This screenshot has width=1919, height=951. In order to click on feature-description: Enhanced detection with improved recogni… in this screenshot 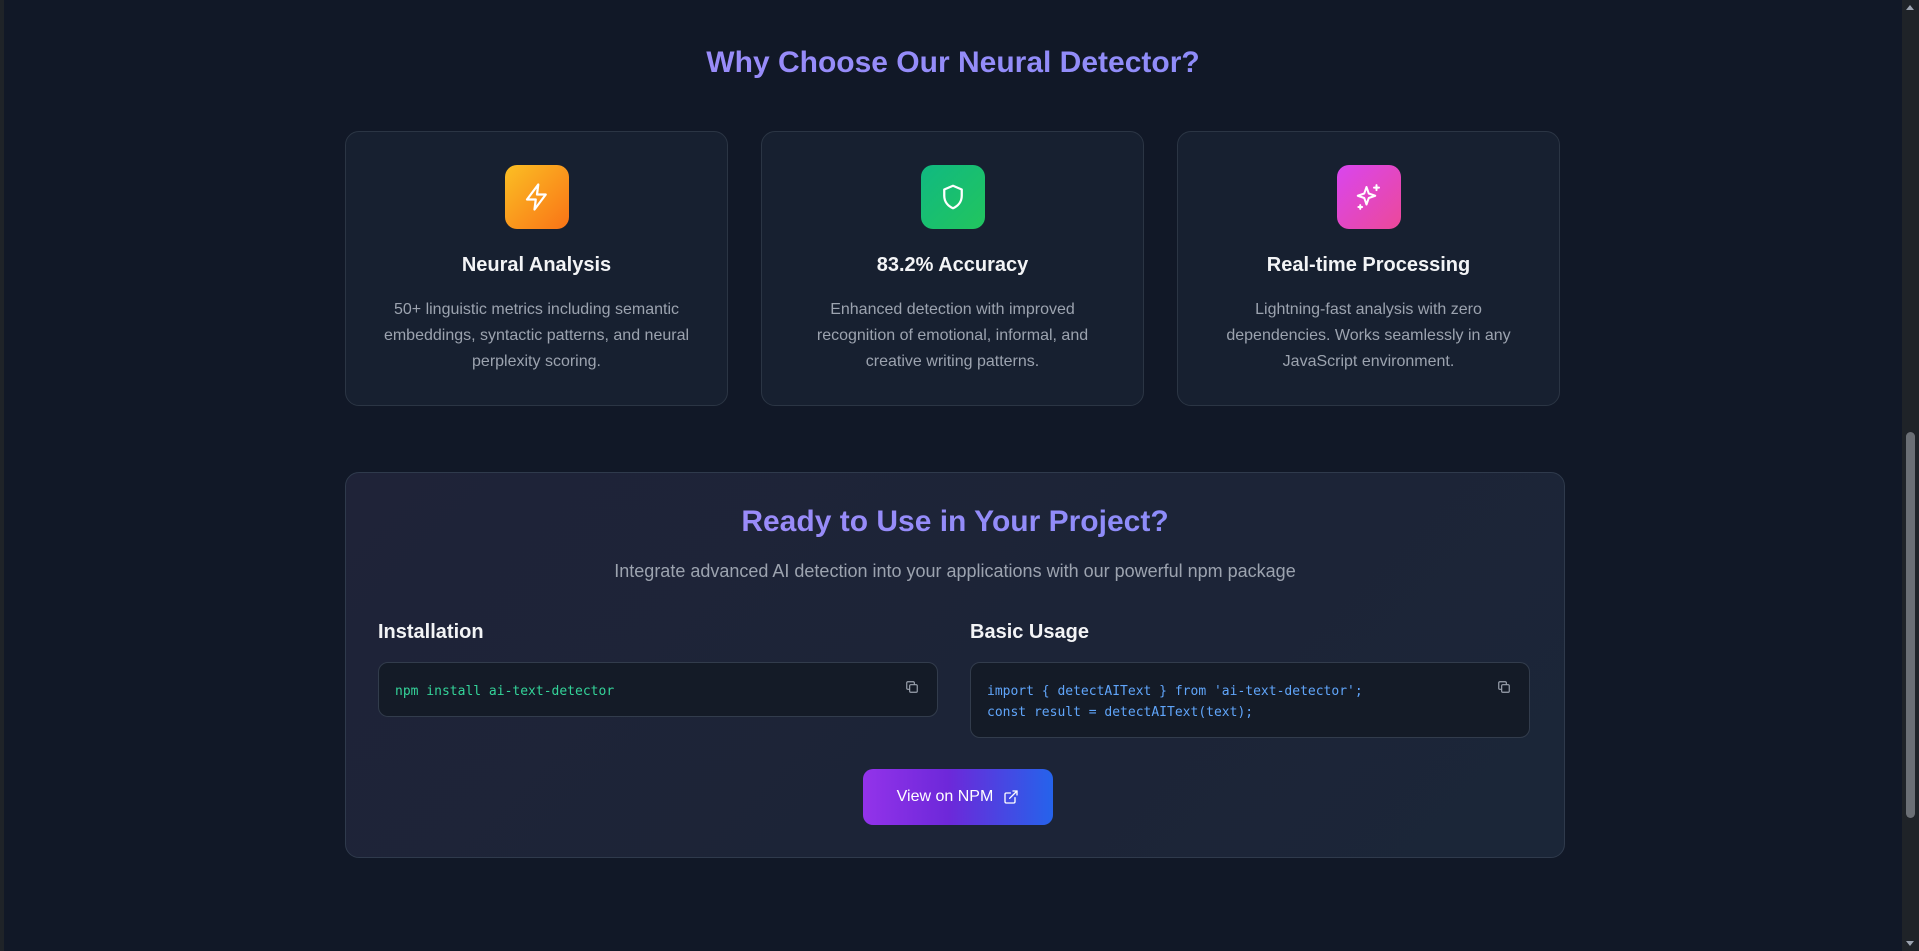, I will do `click(952, 335)`.